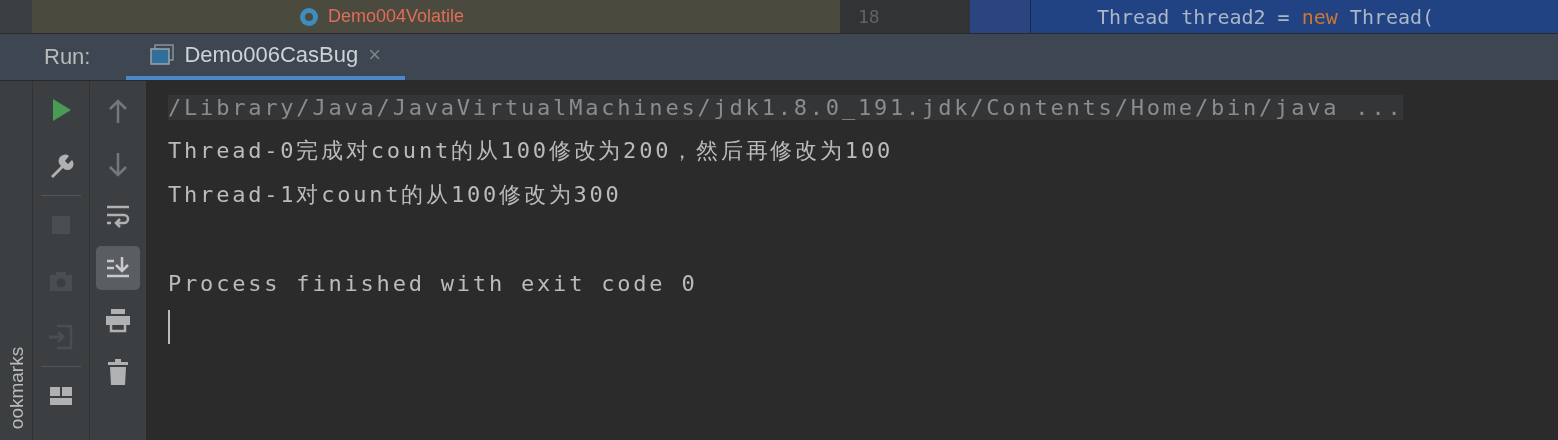 Image resolution: width=1558 pixels, height=440 pixels. What do you see at coordinates (530, 151) in the screenshot?
I see `console-line: Thread-0完成对count的从100修改为200，然后再修改为100` at bounding box center [530, 151].